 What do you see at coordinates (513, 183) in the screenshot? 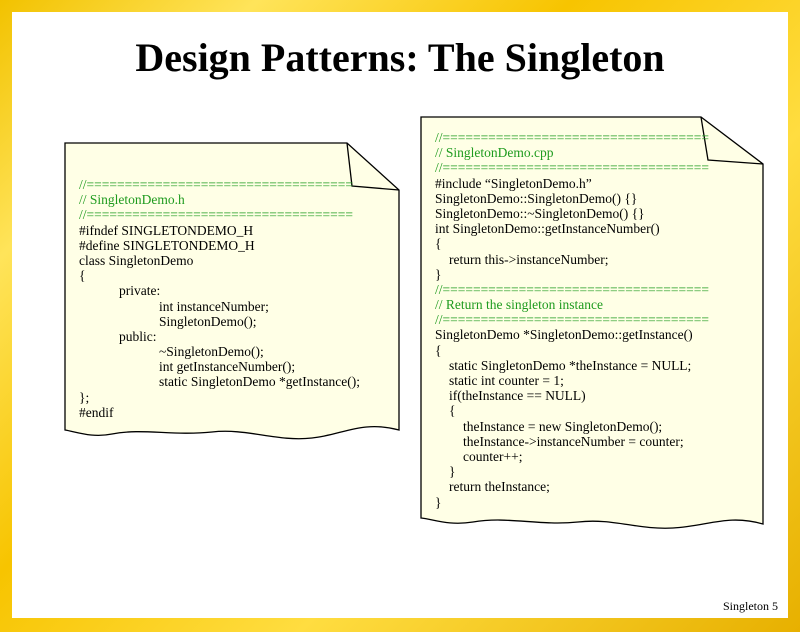
I see `code-line: #include “SingletonDemo.h”` at bounding box center [513, 183].